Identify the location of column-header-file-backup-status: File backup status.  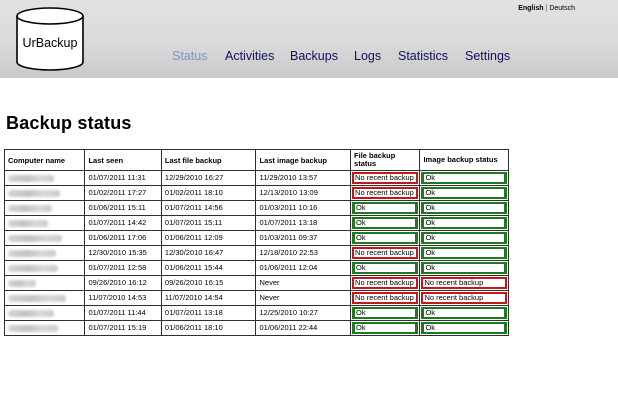
(385, 160).